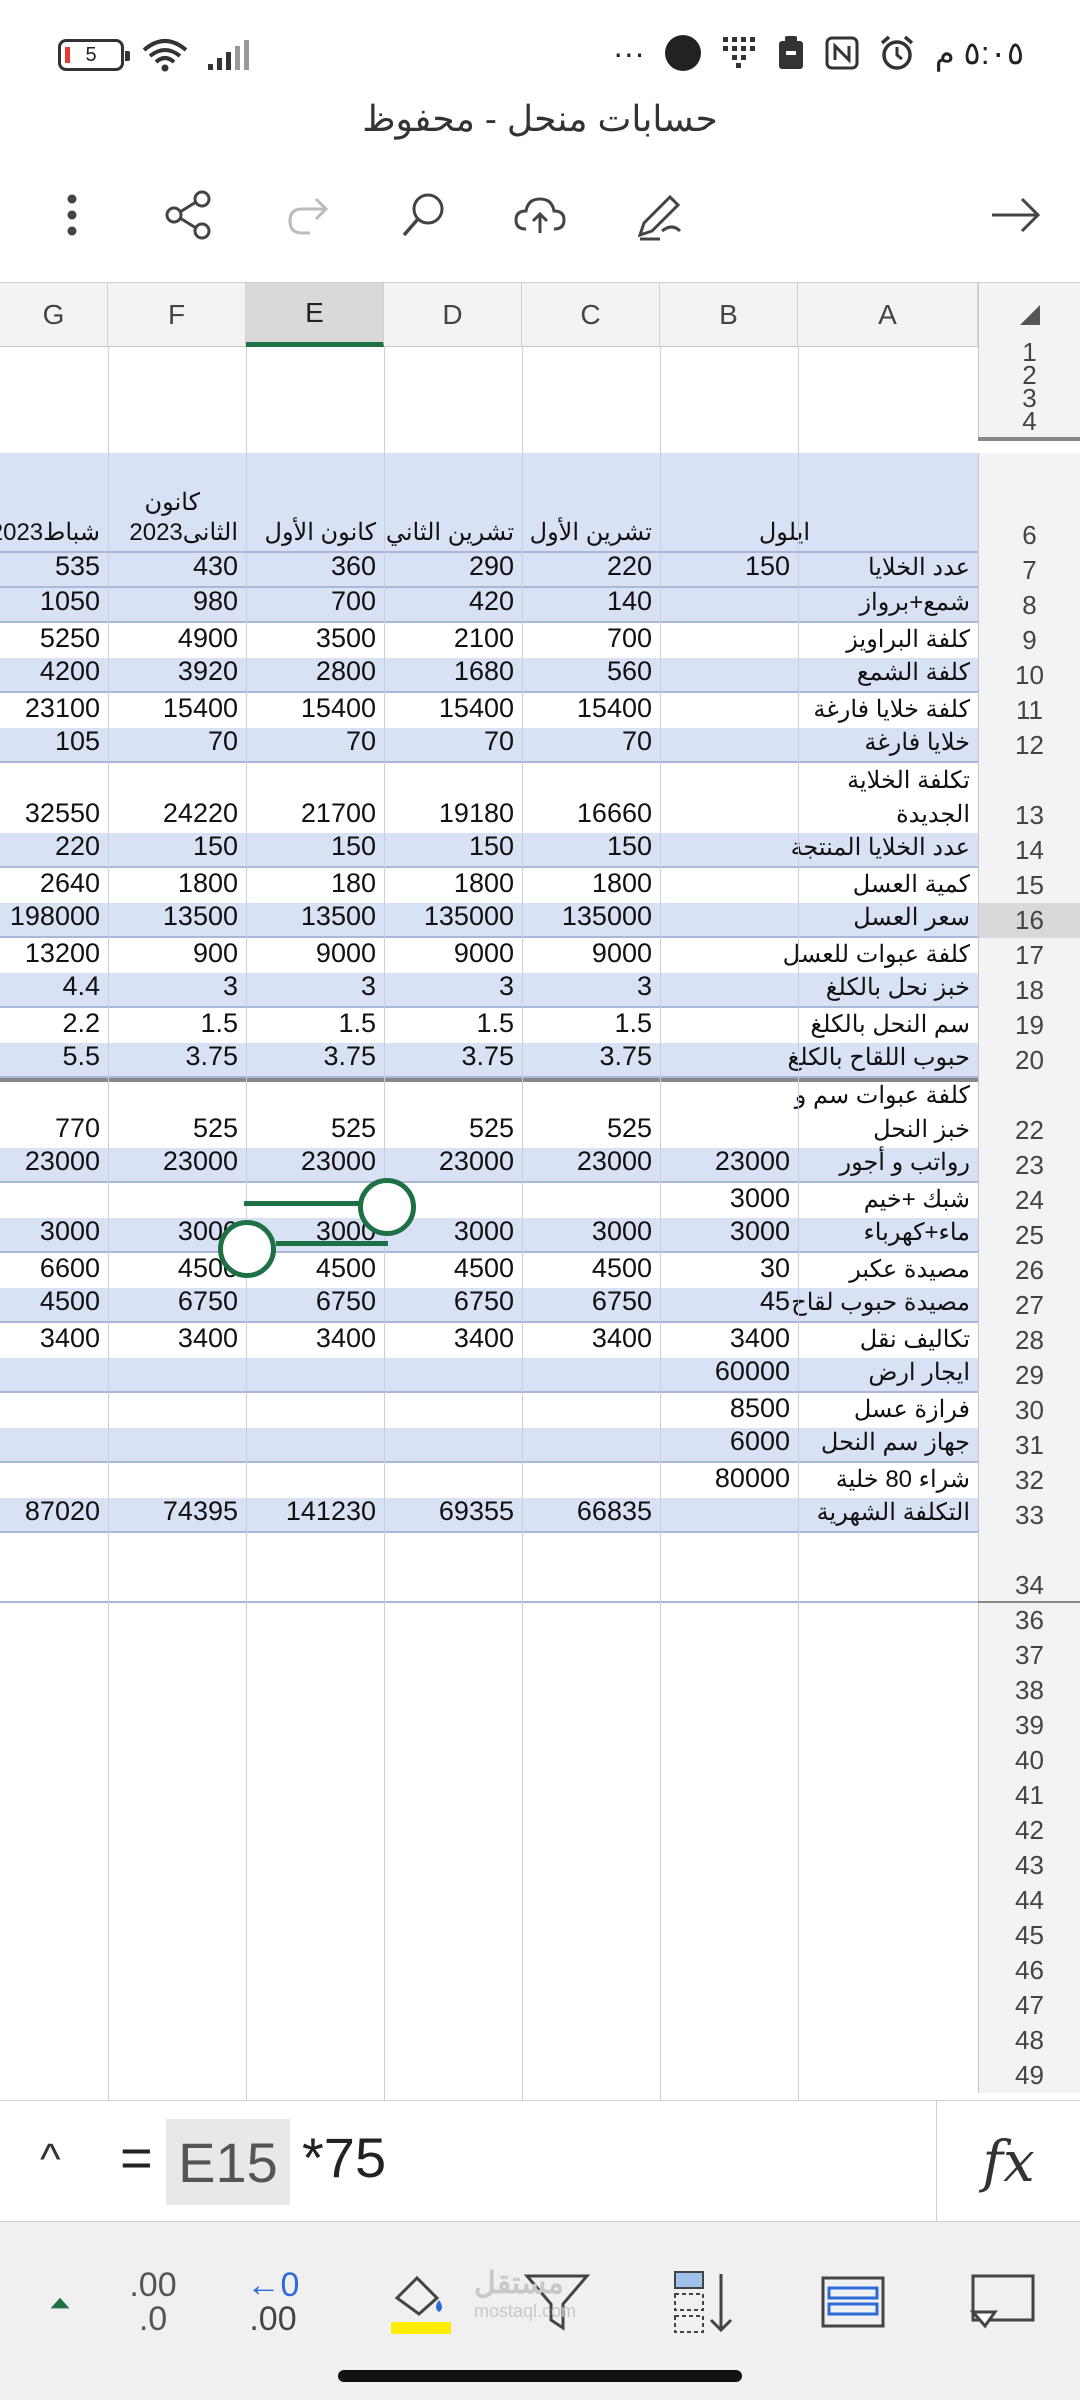 This screenshot has width=1080, height=2400. What do you see at coordinates (633, 1023) in the screenshot?
I see `cell-c: 1.5` at bounding box center [633, 1023].